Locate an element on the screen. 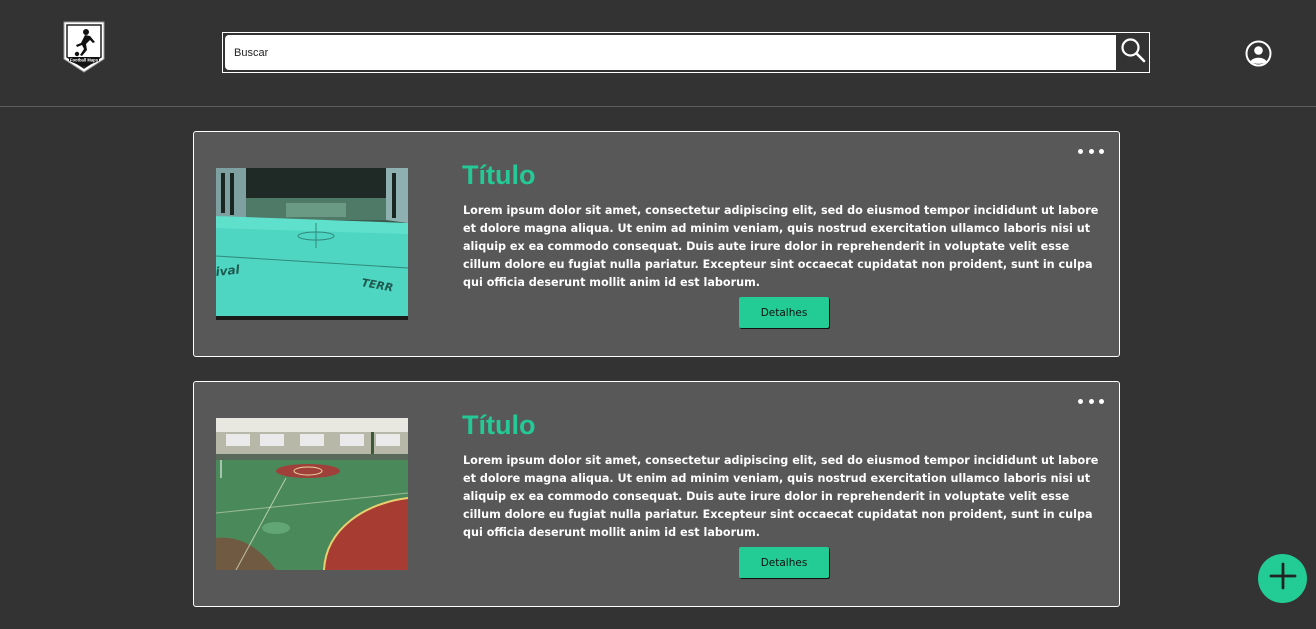  search-input is located at coordinates (670, 52).